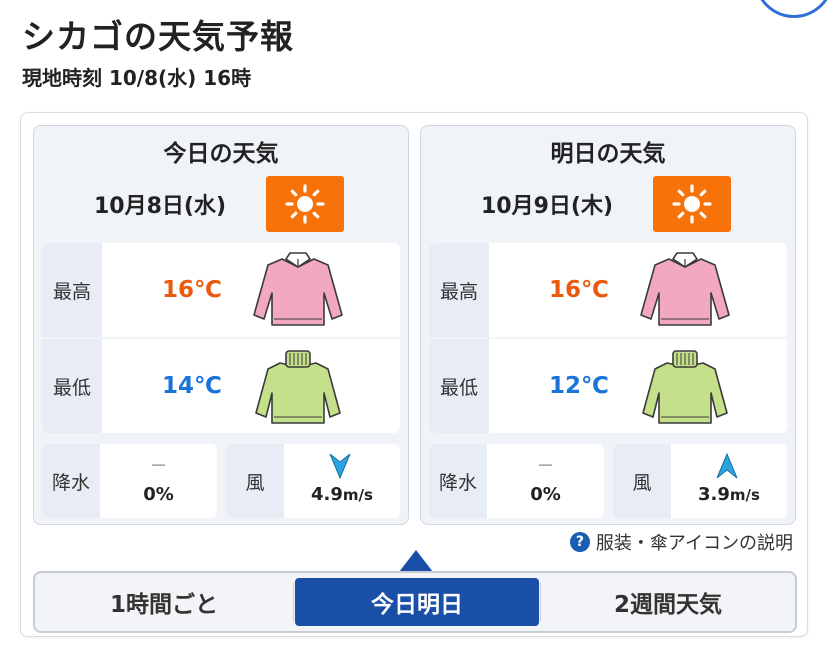 The width and height of the screenshot is (828, 668). Describe the element at coordinates (327, 494) in the screenshot. I see `wind-speed: 4.9` at that location.